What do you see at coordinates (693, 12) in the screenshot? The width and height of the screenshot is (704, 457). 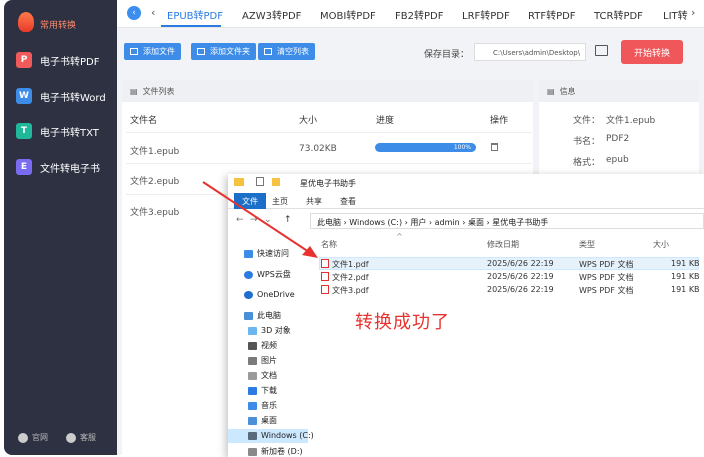 I see `tabs-scroll-right-icon: ›` at bounding box center [693, 12].